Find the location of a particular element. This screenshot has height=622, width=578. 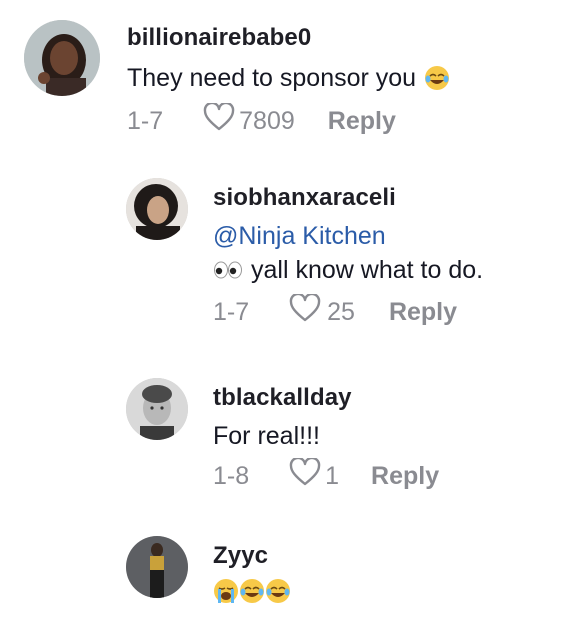

comment-username: siobhanxaraceli is located at coordinates (348, 198).